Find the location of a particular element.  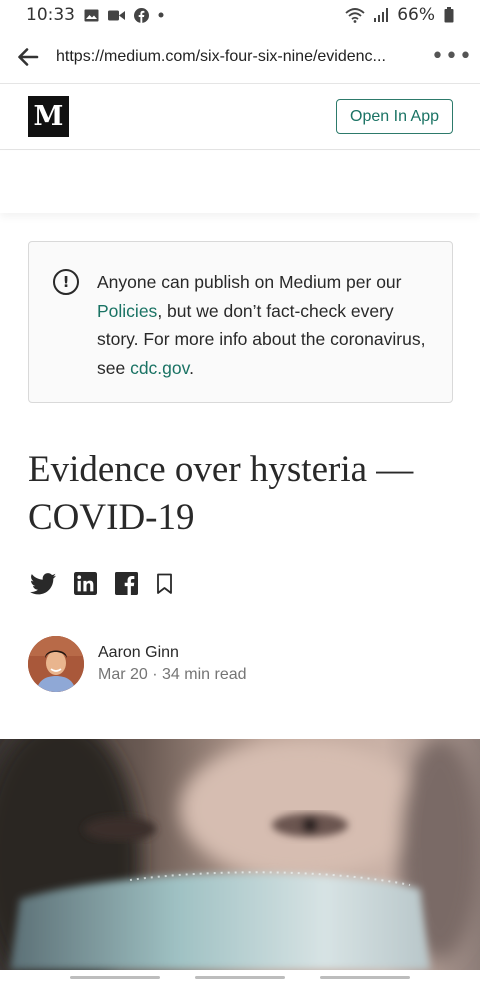

medium-logo: M is located at coordinates (48, 116).